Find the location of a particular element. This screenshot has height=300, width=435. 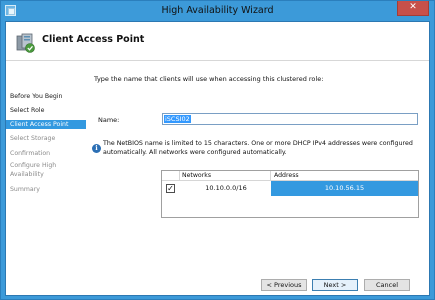

column-divider is located at coordinates (270, 176).